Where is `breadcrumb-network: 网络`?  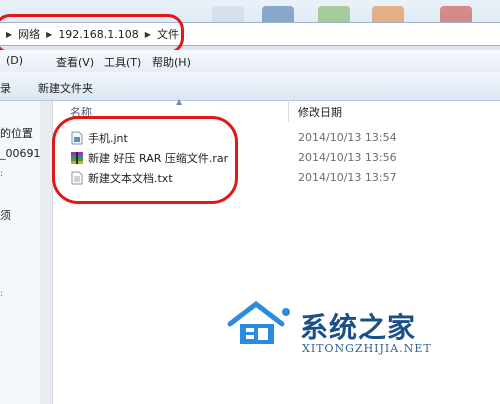 breadcrumb-network: 网络 is located at coordinates (29, 34).